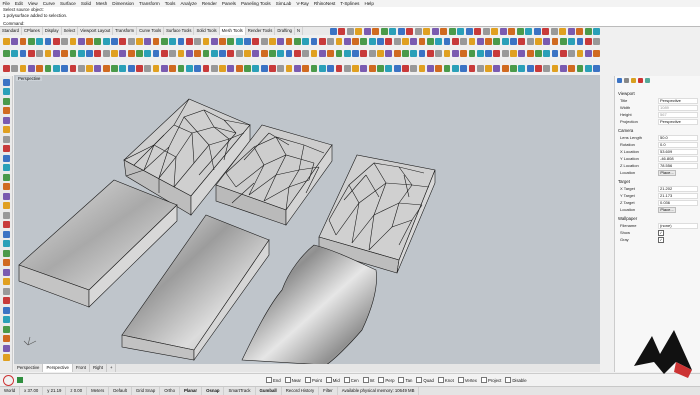  I want to click on osnap-knot: Knot, so click(445, 380).